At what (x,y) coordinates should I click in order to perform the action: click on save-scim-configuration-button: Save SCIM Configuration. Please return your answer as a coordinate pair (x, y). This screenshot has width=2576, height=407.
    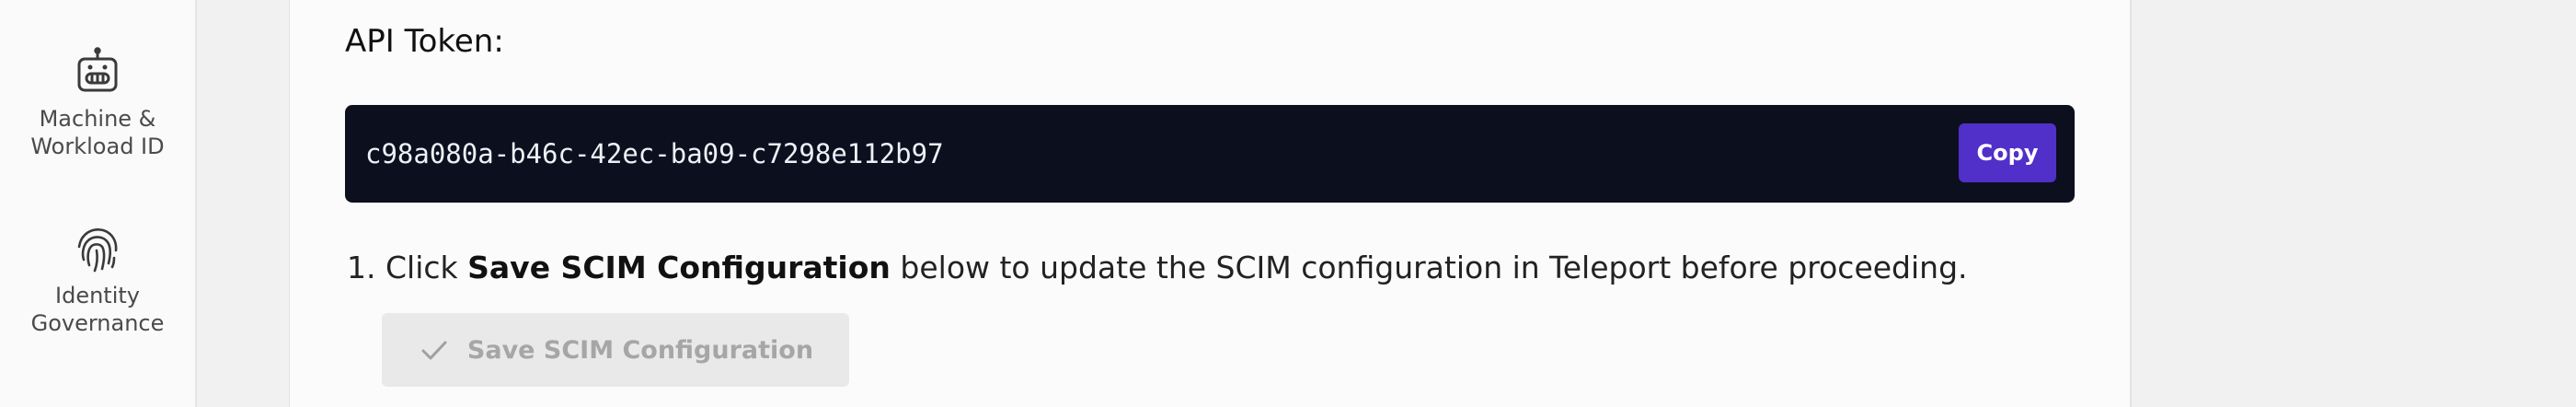
    Looking at the image, I should click on (615, 350).